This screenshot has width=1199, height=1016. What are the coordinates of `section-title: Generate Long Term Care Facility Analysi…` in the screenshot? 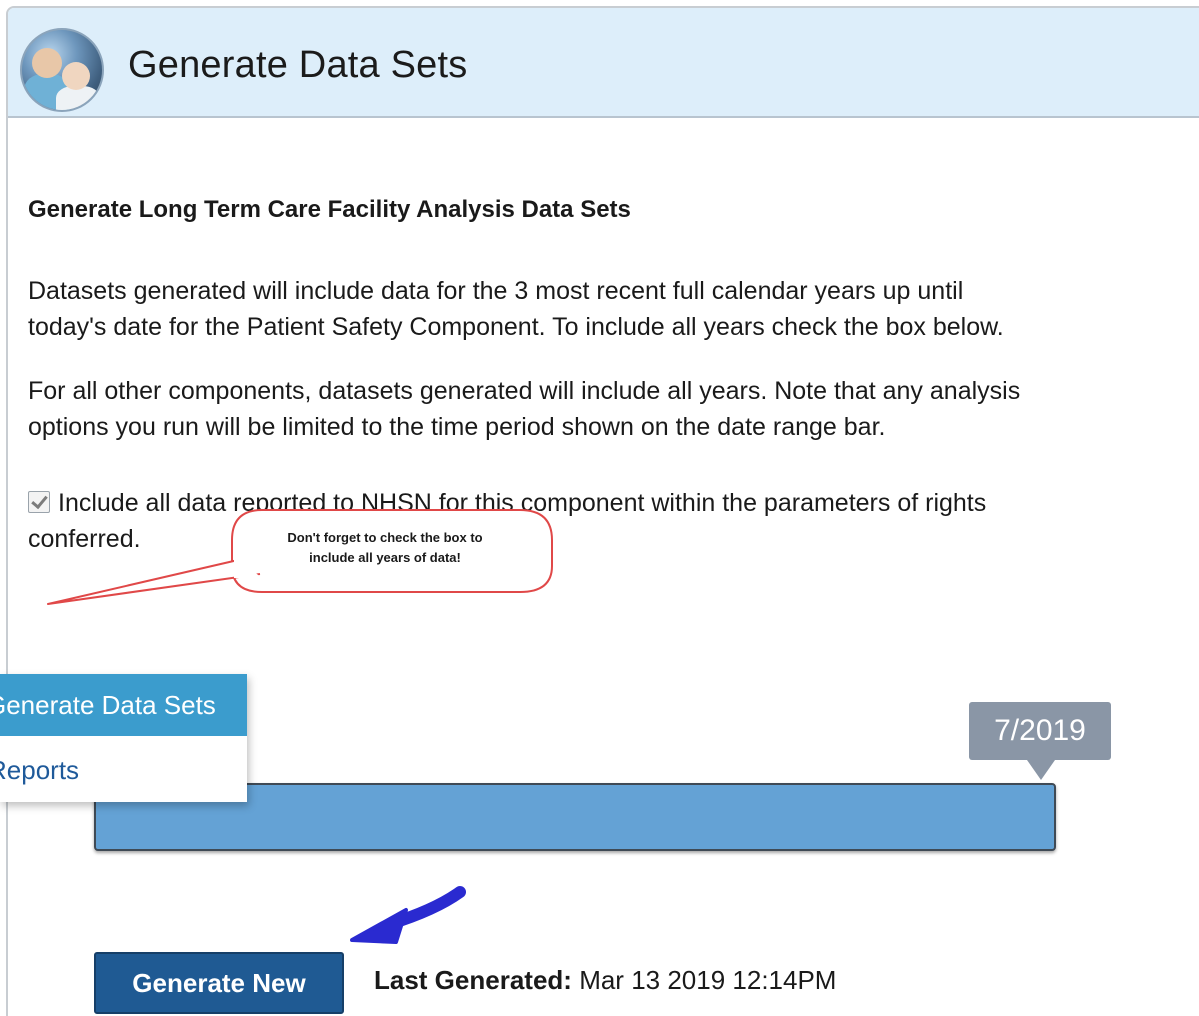 It's located at (329, 209).